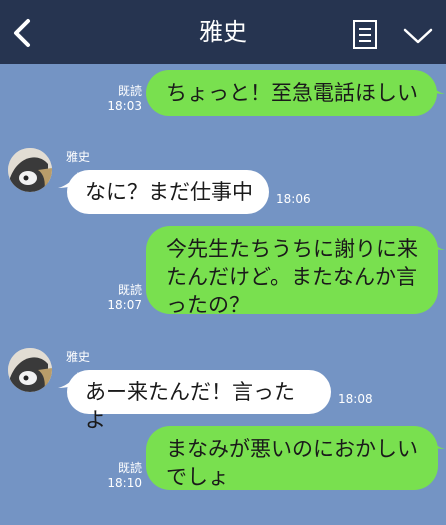 Image resolution: width=446 pixels, height=525 pixels. I want to click on message-bubble: 今先生たちうちに謝りに来 たんだけど。またなんか言 ったの？, so click(292, 271).